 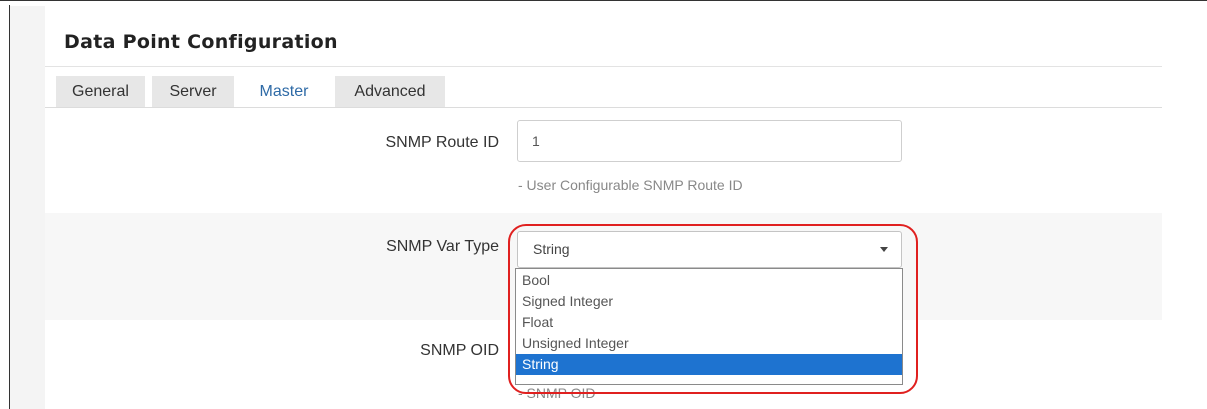 I want to click on chevron-down-icon, so click(x=884, y=249).